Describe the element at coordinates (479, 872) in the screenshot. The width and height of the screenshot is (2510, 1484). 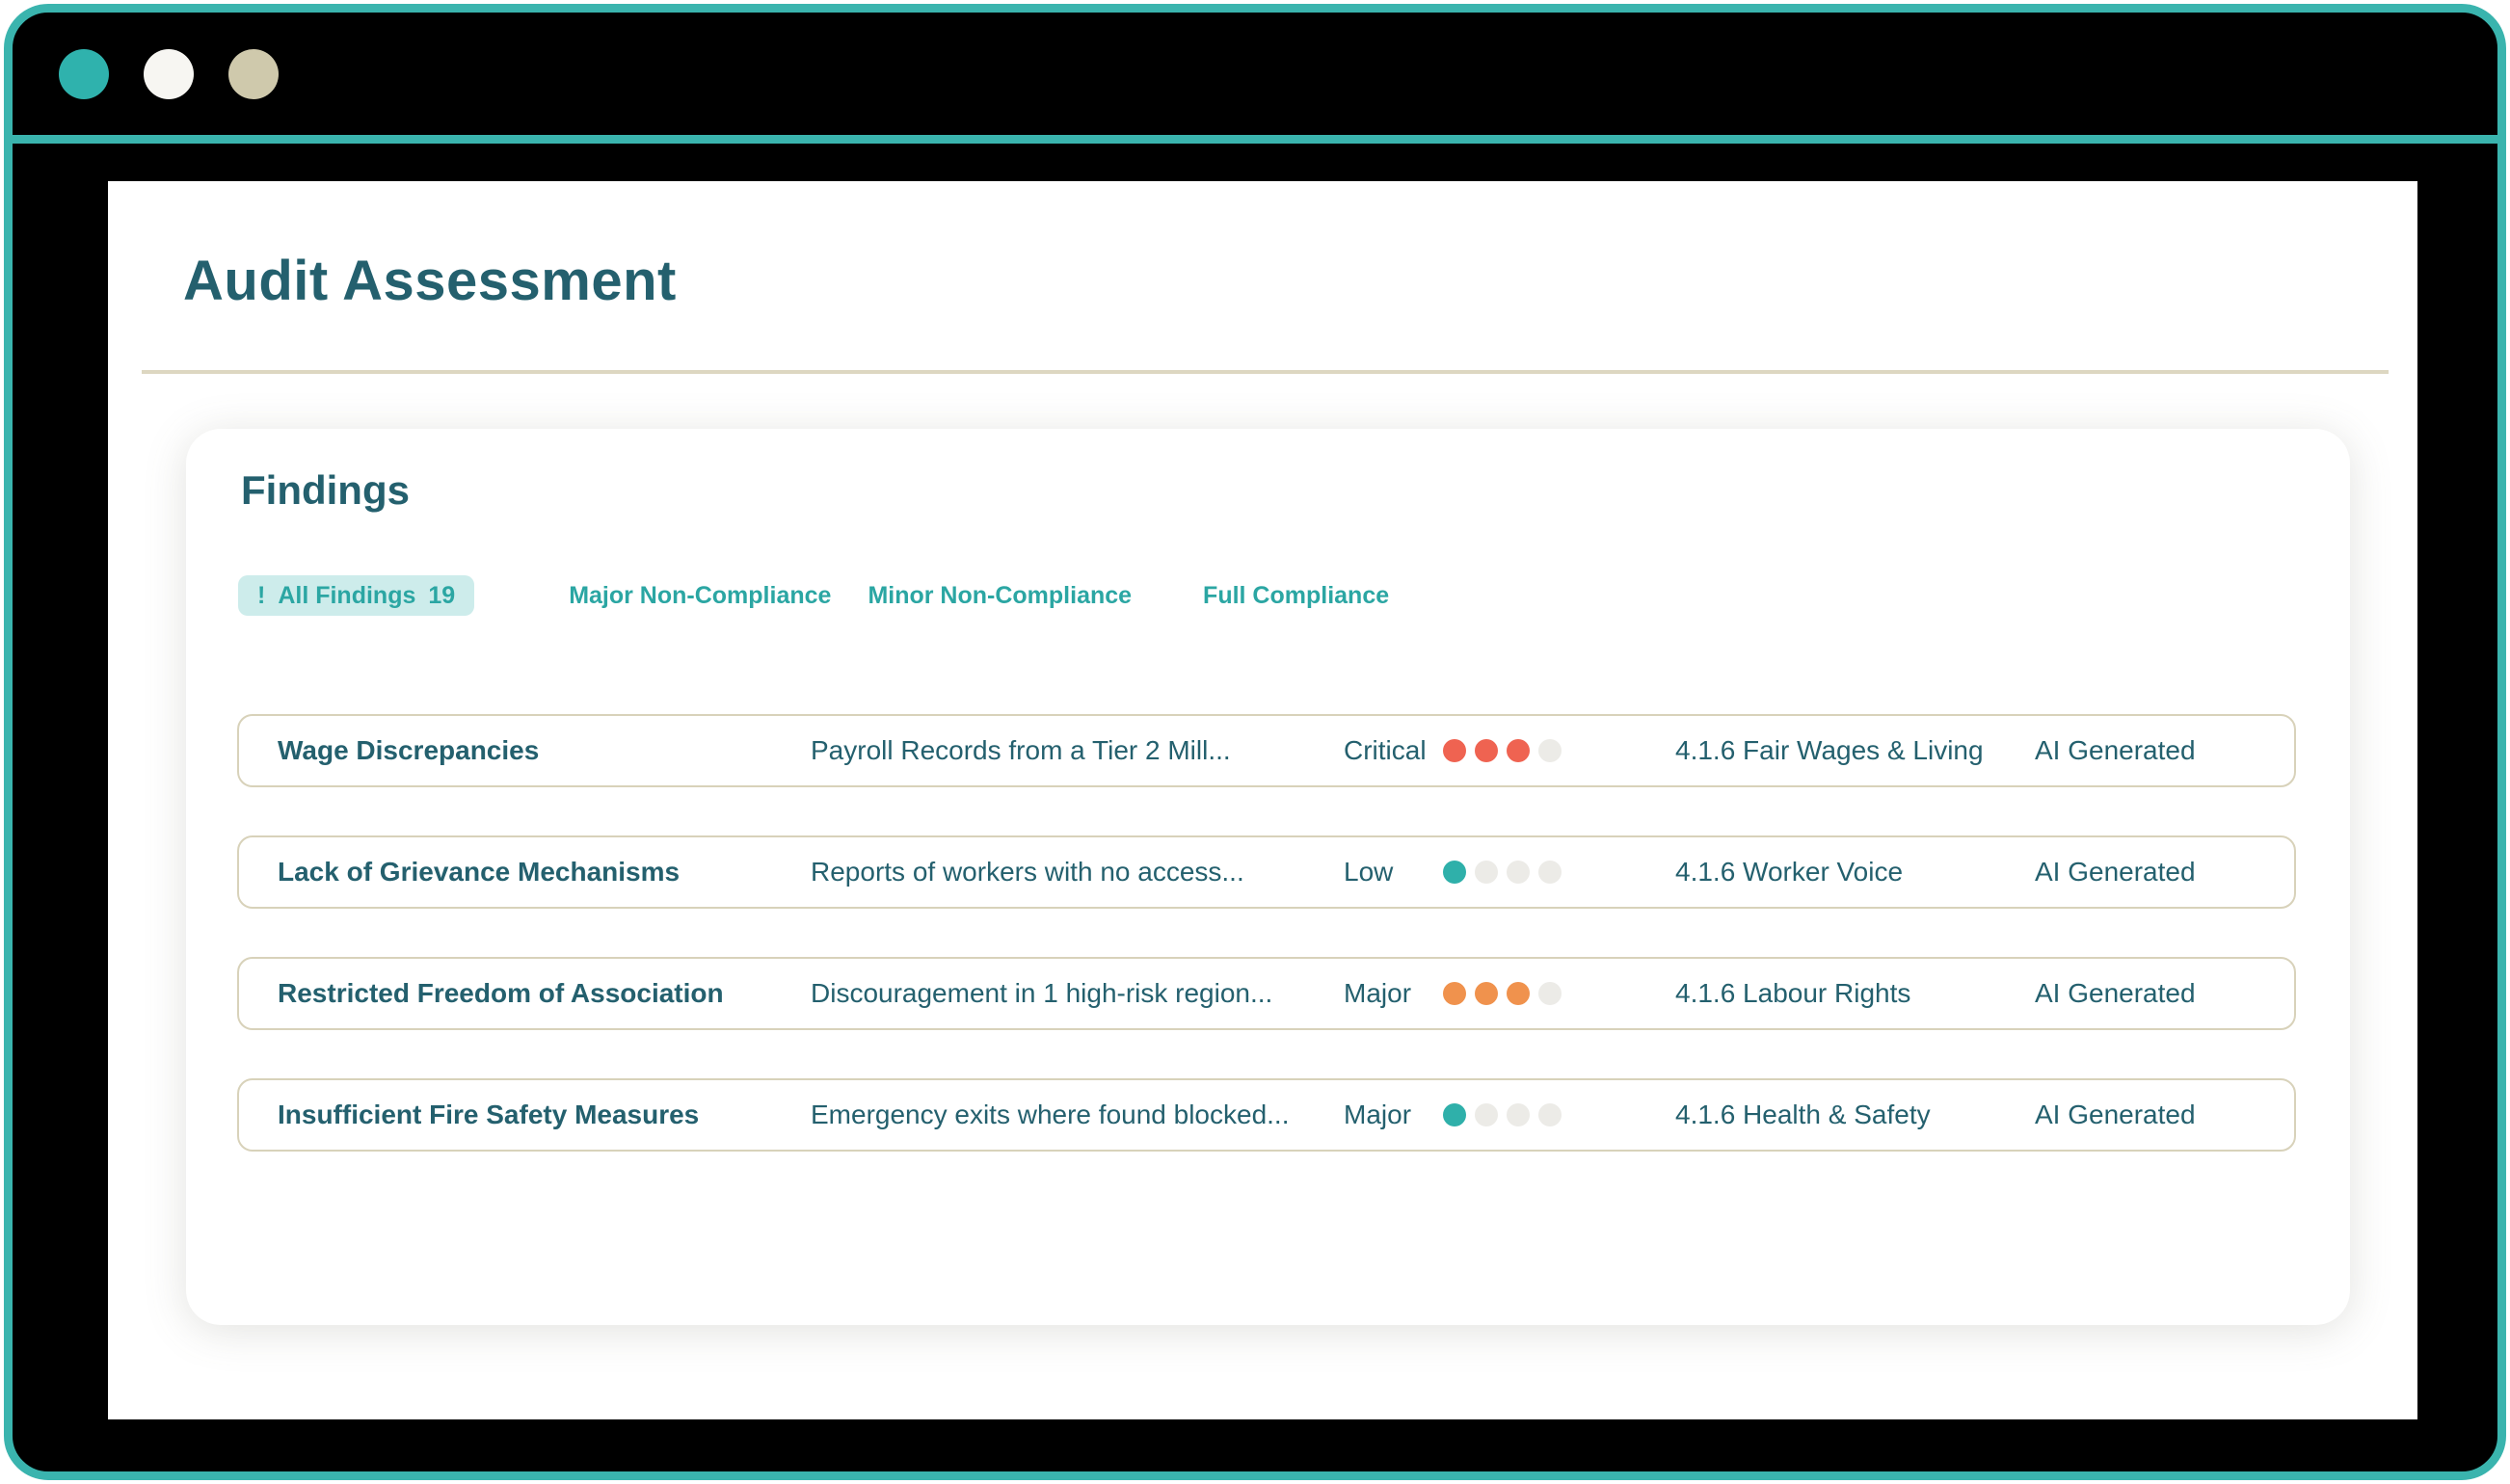
I see `finding-title: Lack of Grievance Mechanisms` at that location.